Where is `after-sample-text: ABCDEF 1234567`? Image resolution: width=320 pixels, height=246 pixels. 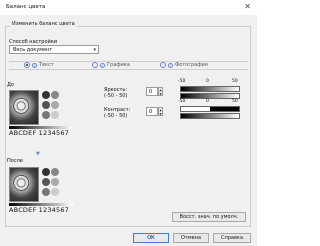
after-sample-text: ABCDEF 1234567 is located at coordinates (39, 210).